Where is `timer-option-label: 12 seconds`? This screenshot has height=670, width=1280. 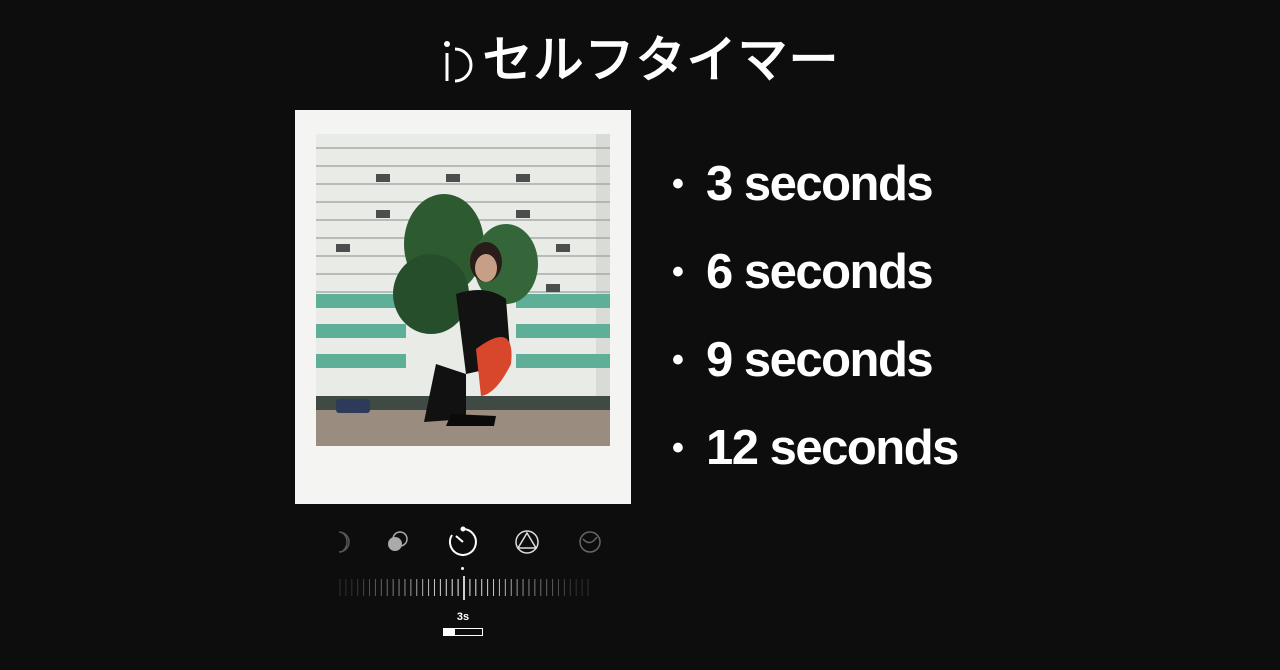
timer-option-label: 12 seconds is located at coordinates (832, 448).